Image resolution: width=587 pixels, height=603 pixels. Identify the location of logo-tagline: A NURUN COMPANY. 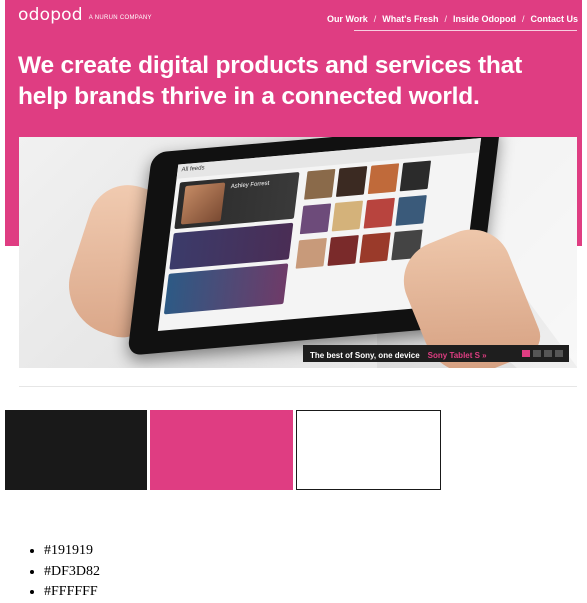
(120, 18).